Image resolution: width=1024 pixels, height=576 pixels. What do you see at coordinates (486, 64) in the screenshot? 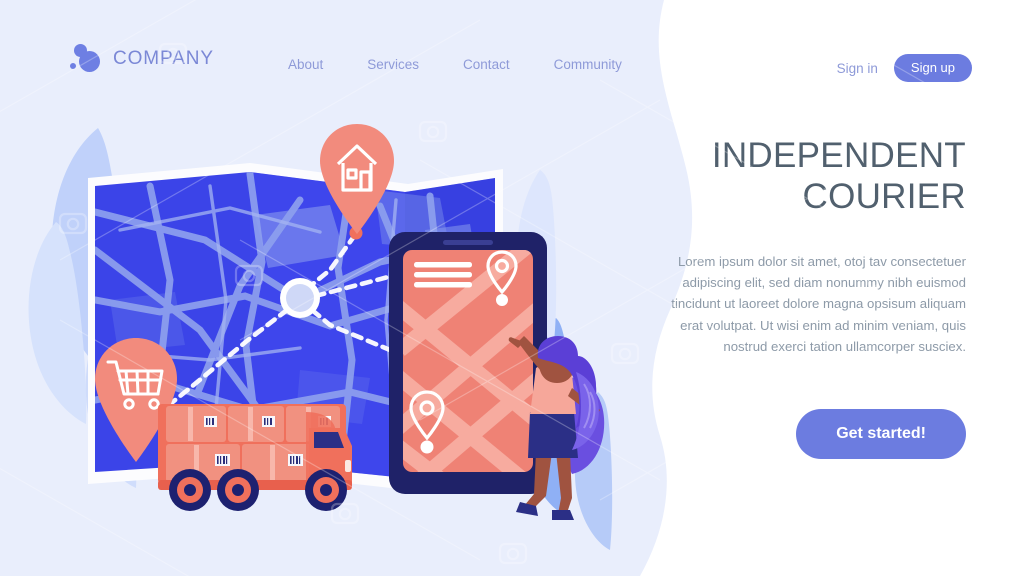
I see `nav-item-contact: Contact` at bounding box center [486, 64].